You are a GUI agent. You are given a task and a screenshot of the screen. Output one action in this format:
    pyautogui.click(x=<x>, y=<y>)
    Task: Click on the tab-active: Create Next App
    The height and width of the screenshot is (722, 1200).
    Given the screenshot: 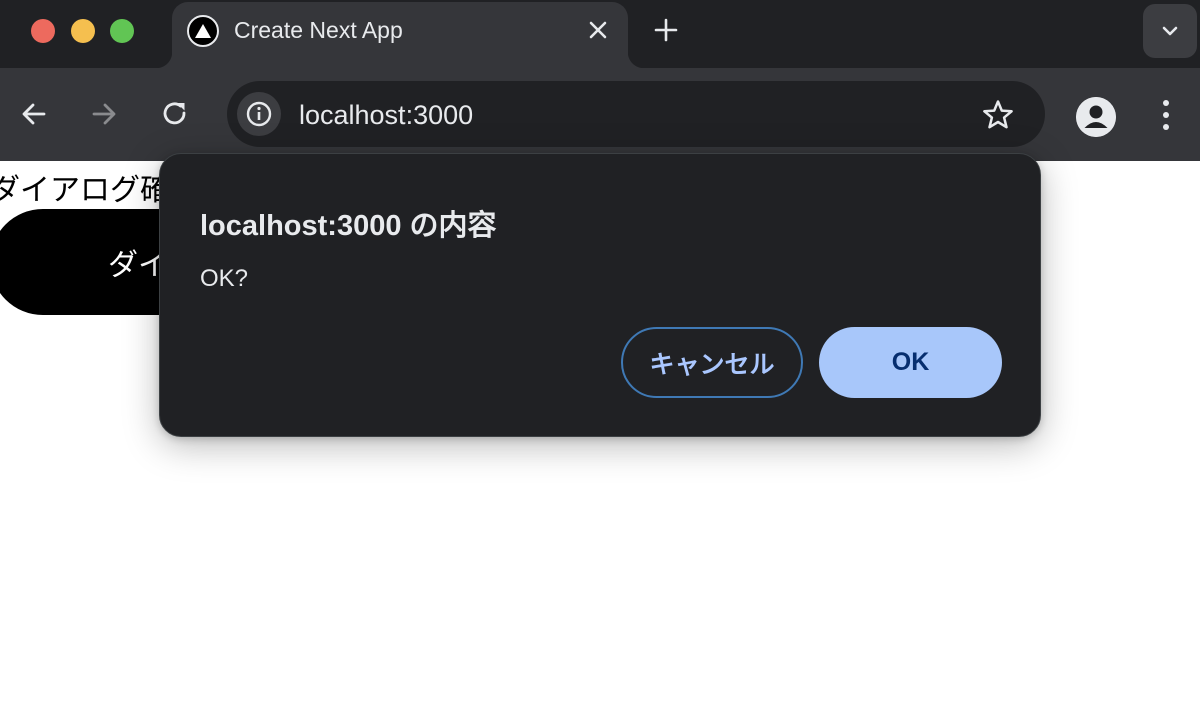 What is the action you would take?
    pyautogui.click(x=400, y=35)
    